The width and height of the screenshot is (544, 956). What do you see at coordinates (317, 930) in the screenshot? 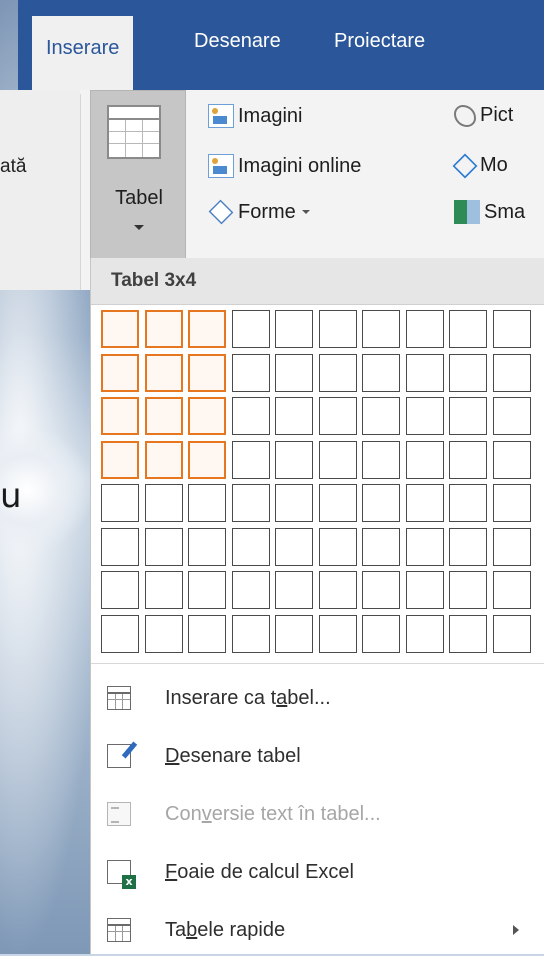
I see `menu-item-tabele-rapide: Tabele rapide` at bounding box center [317, 930].